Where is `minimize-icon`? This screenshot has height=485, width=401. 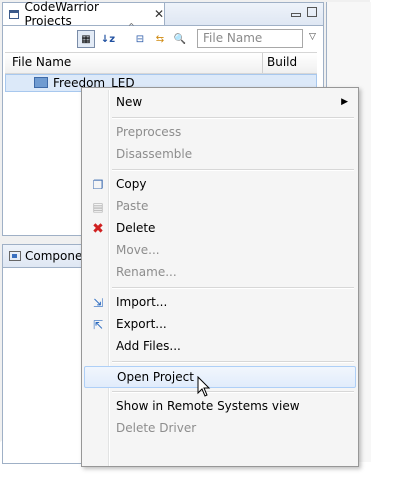 minimize-icon is located at coordinates (296, 15).